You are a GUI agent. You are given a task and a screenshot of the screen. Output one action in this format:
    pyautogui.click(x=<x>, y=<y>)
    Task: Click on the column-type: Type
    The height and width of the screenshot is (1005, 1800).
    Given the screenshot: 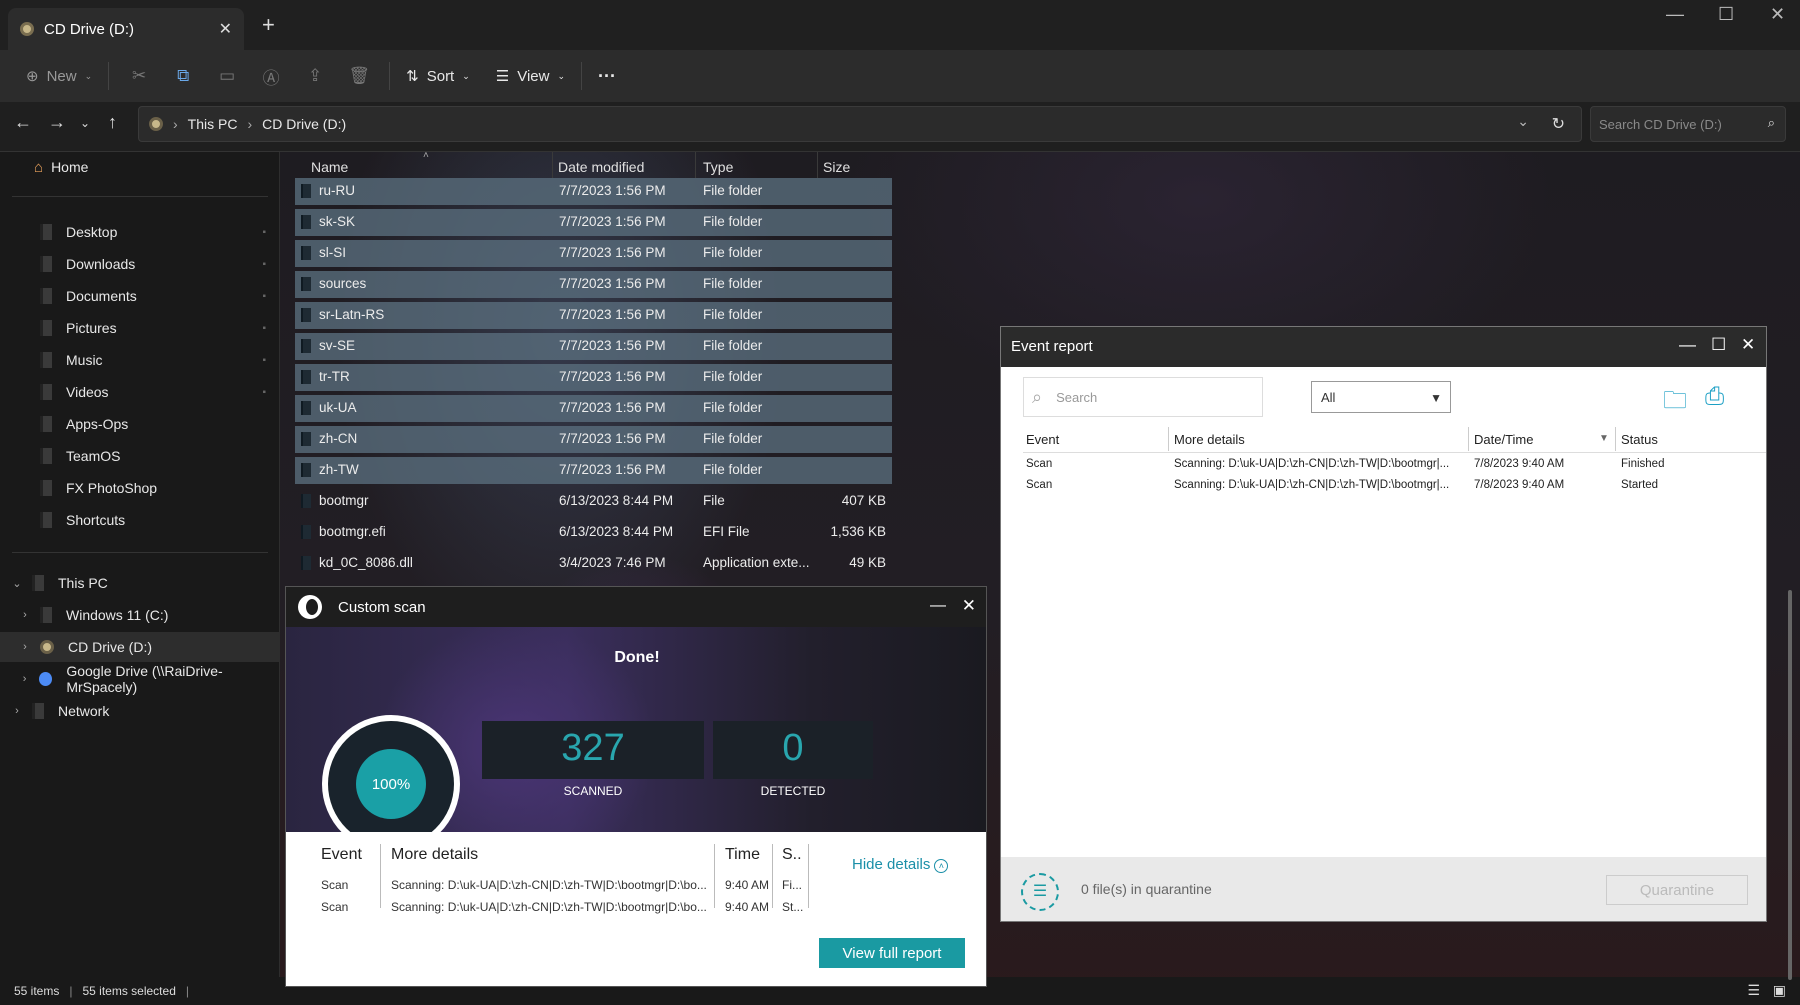 What is the action you would take?
    pyautogui.click(x=718, y=167)
    